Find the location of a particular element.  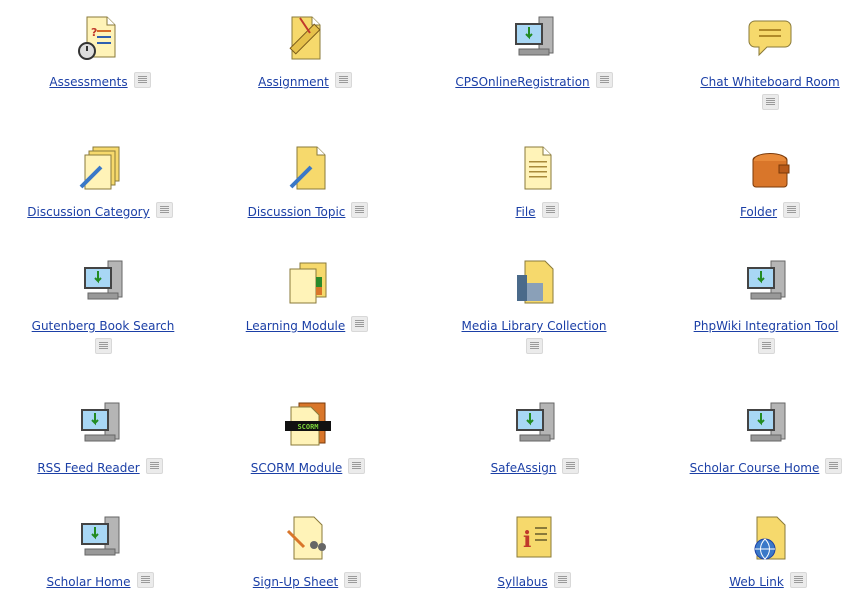

tool-item-discussion-topic: Discussion Topic is located at coordinates (308, 182).